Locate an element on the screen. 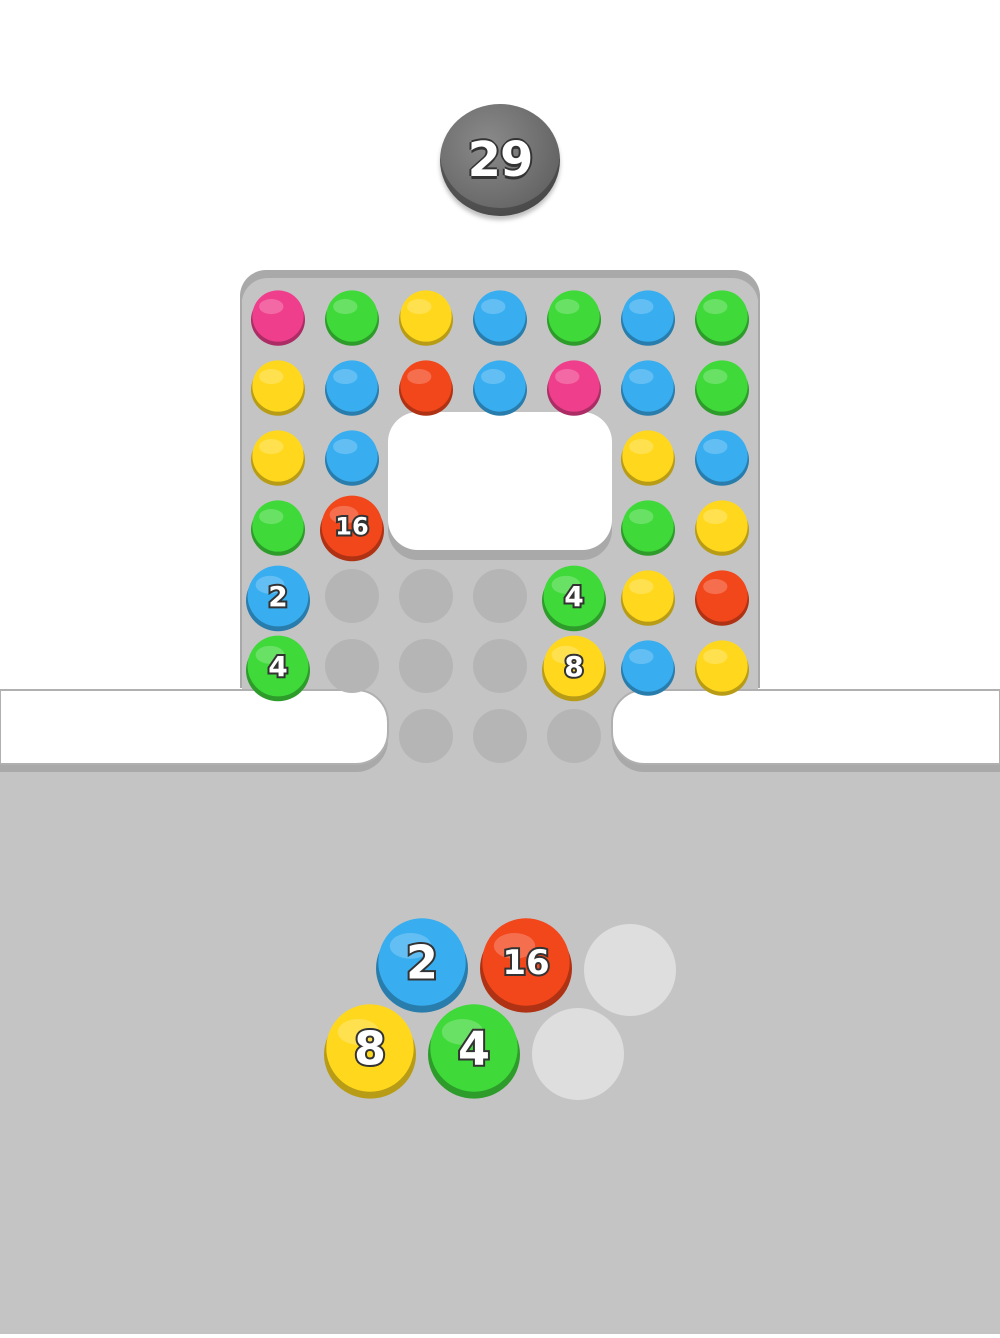 This screenshot has height=1338, width=1000. target-counter-ball: 29 is located at coordinates (500, 160).